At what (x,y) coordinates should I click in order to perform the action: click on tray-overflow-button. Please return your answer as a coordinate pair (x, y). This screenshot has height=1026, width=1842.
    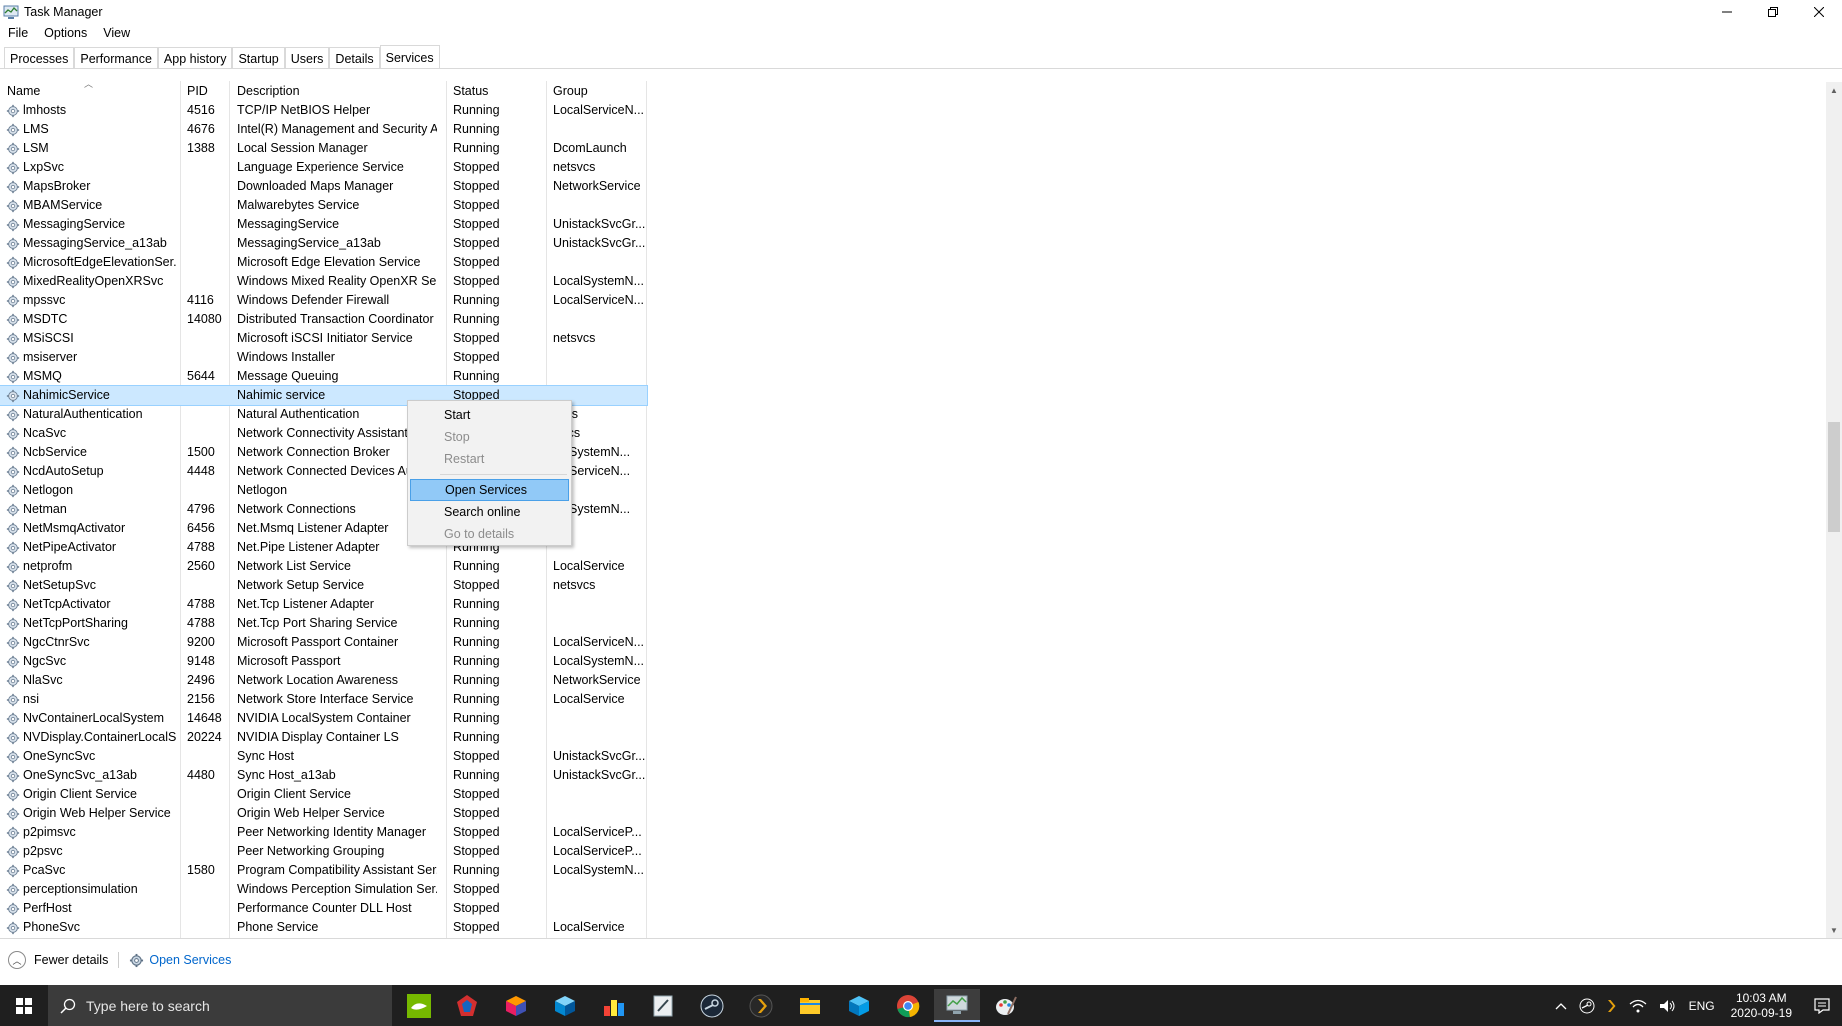
    Looking at the image, I should click on (1561, 1006).